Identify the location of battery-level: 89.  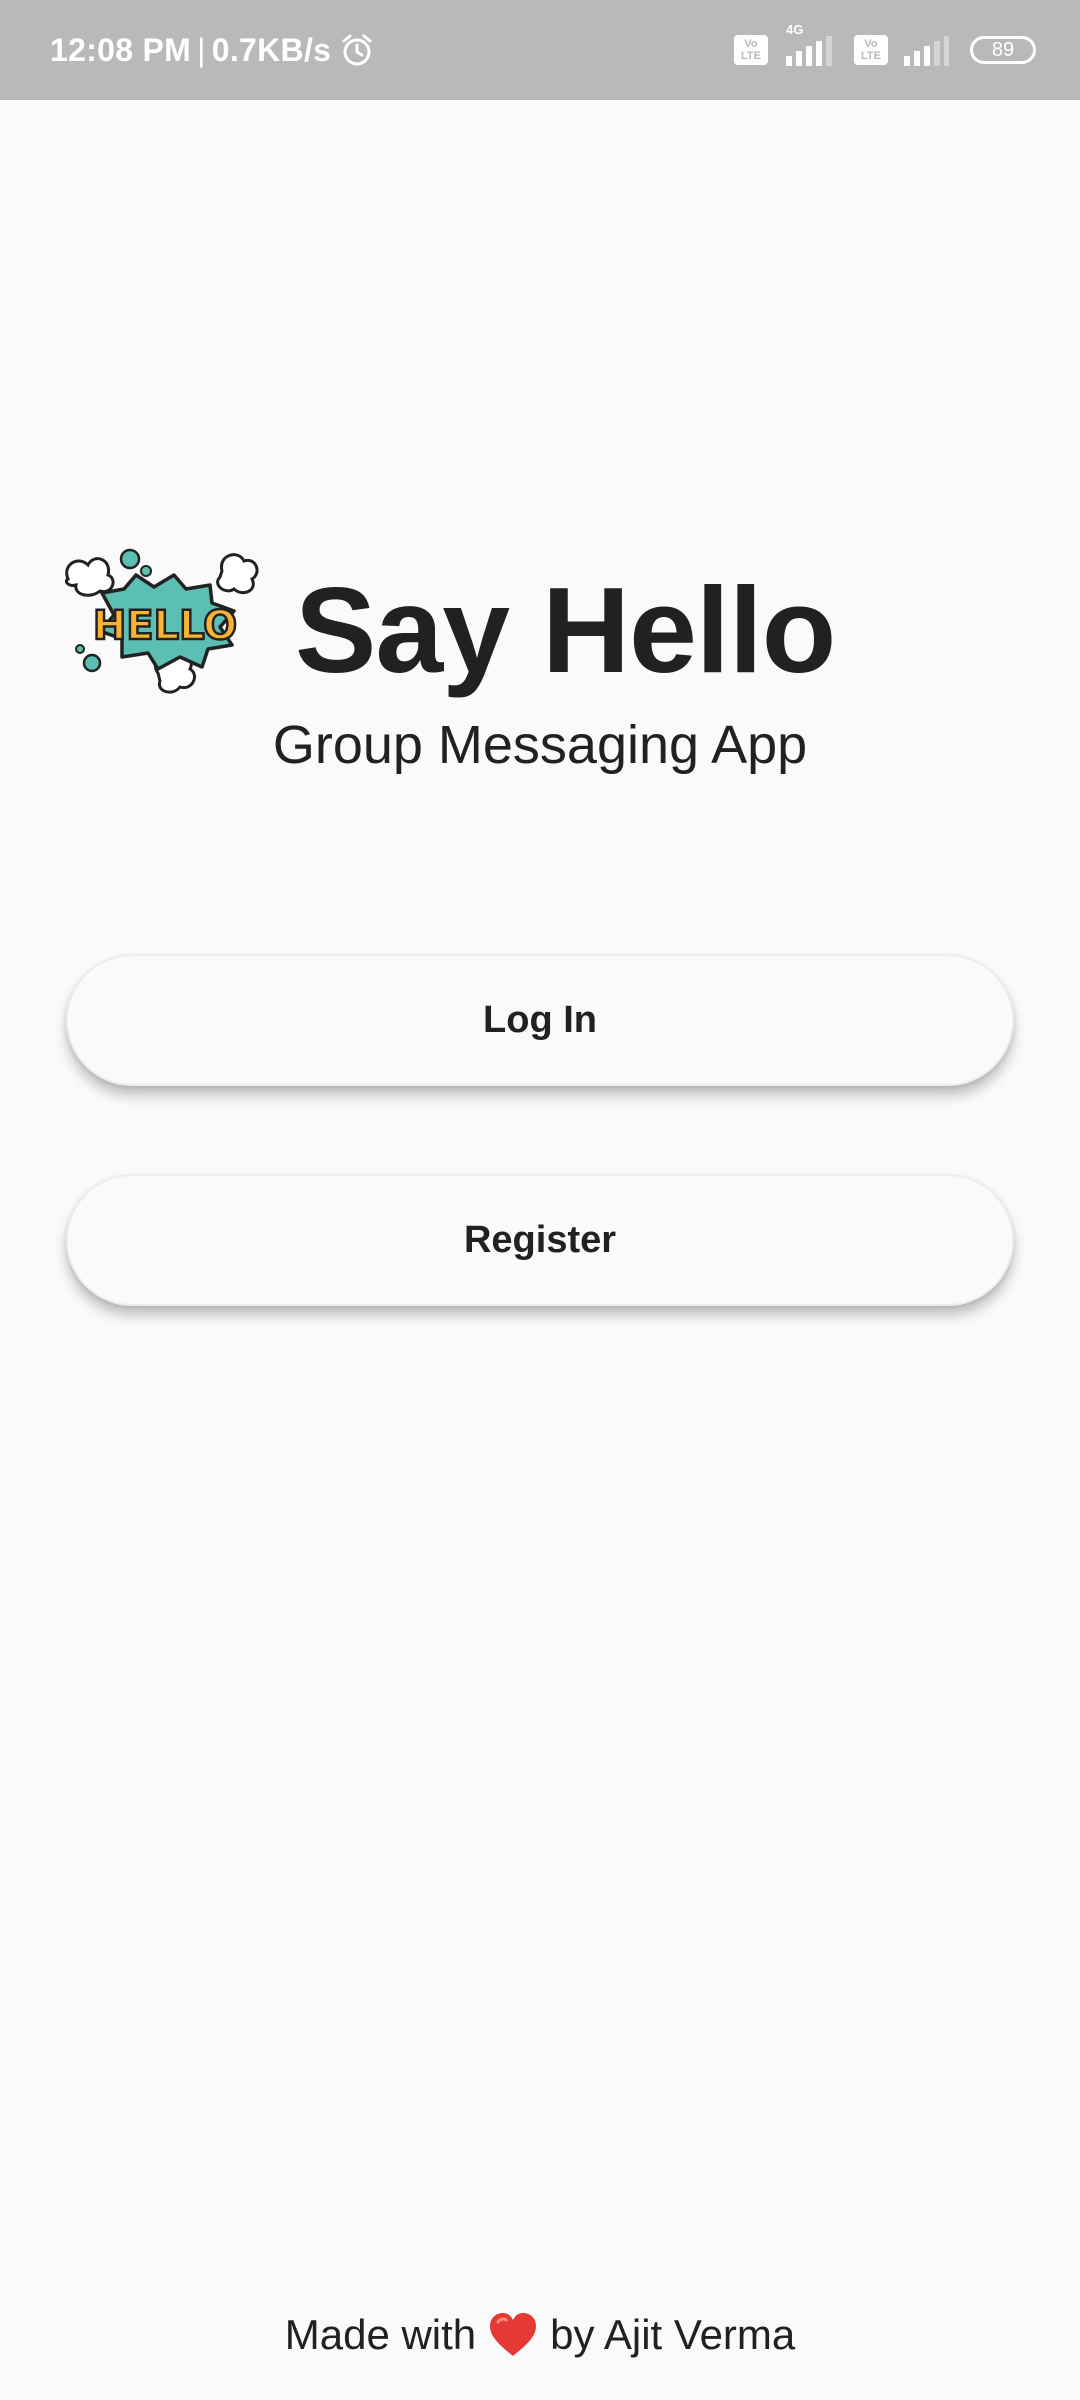
(1003, 49).